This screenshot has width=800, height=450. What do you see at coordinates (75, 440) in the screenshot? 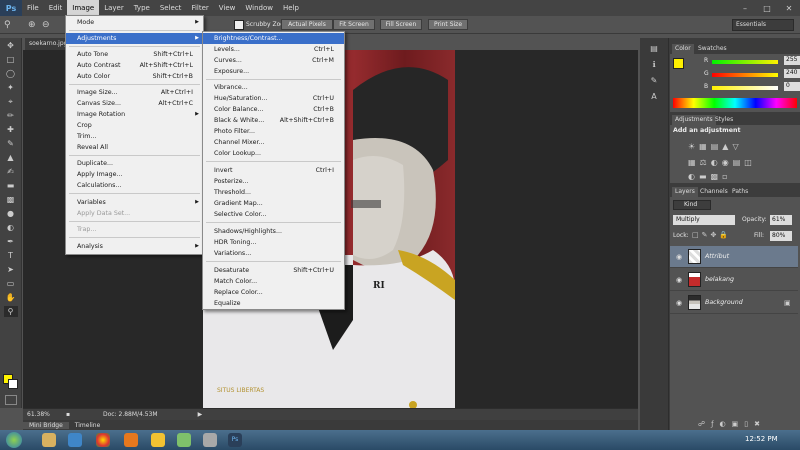
I see `media-player-icon` at bounding box center [75, 440].